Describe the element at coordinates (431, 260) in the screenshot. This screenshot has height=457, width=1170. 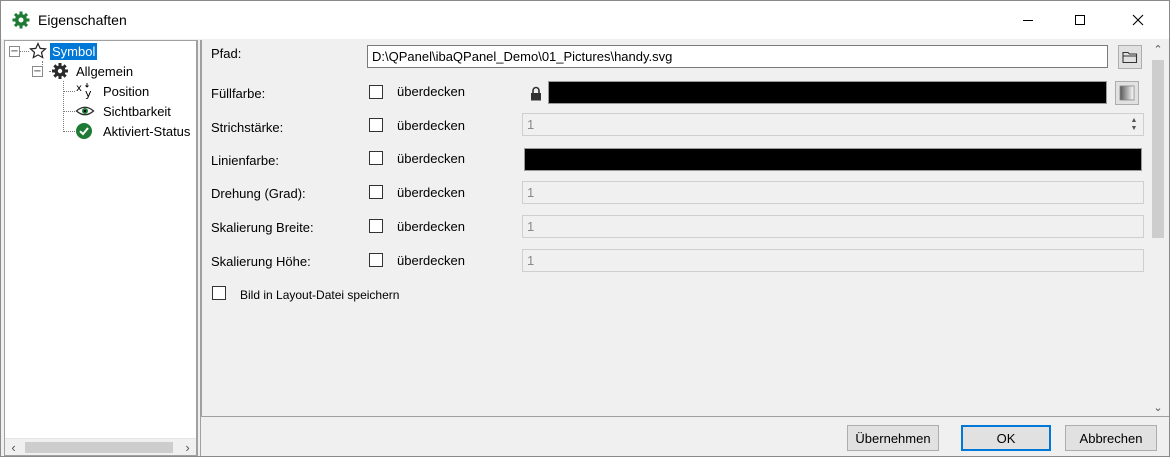
I see `scale-height-override-label: überdecken` at that location.